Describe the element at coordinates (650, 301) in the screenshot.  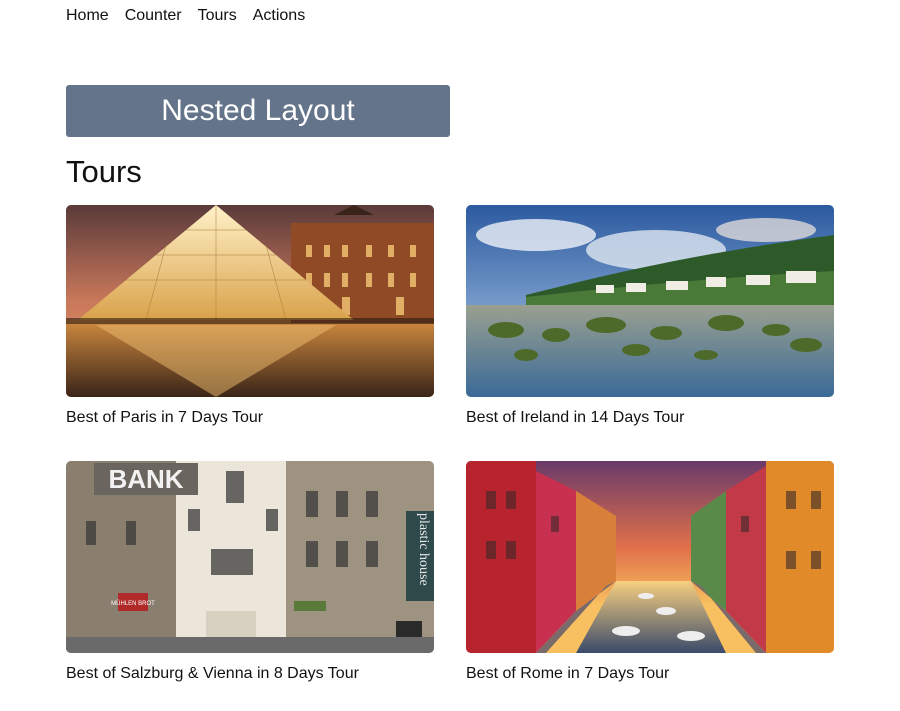
I see `ireland-coast-photo` at that location.